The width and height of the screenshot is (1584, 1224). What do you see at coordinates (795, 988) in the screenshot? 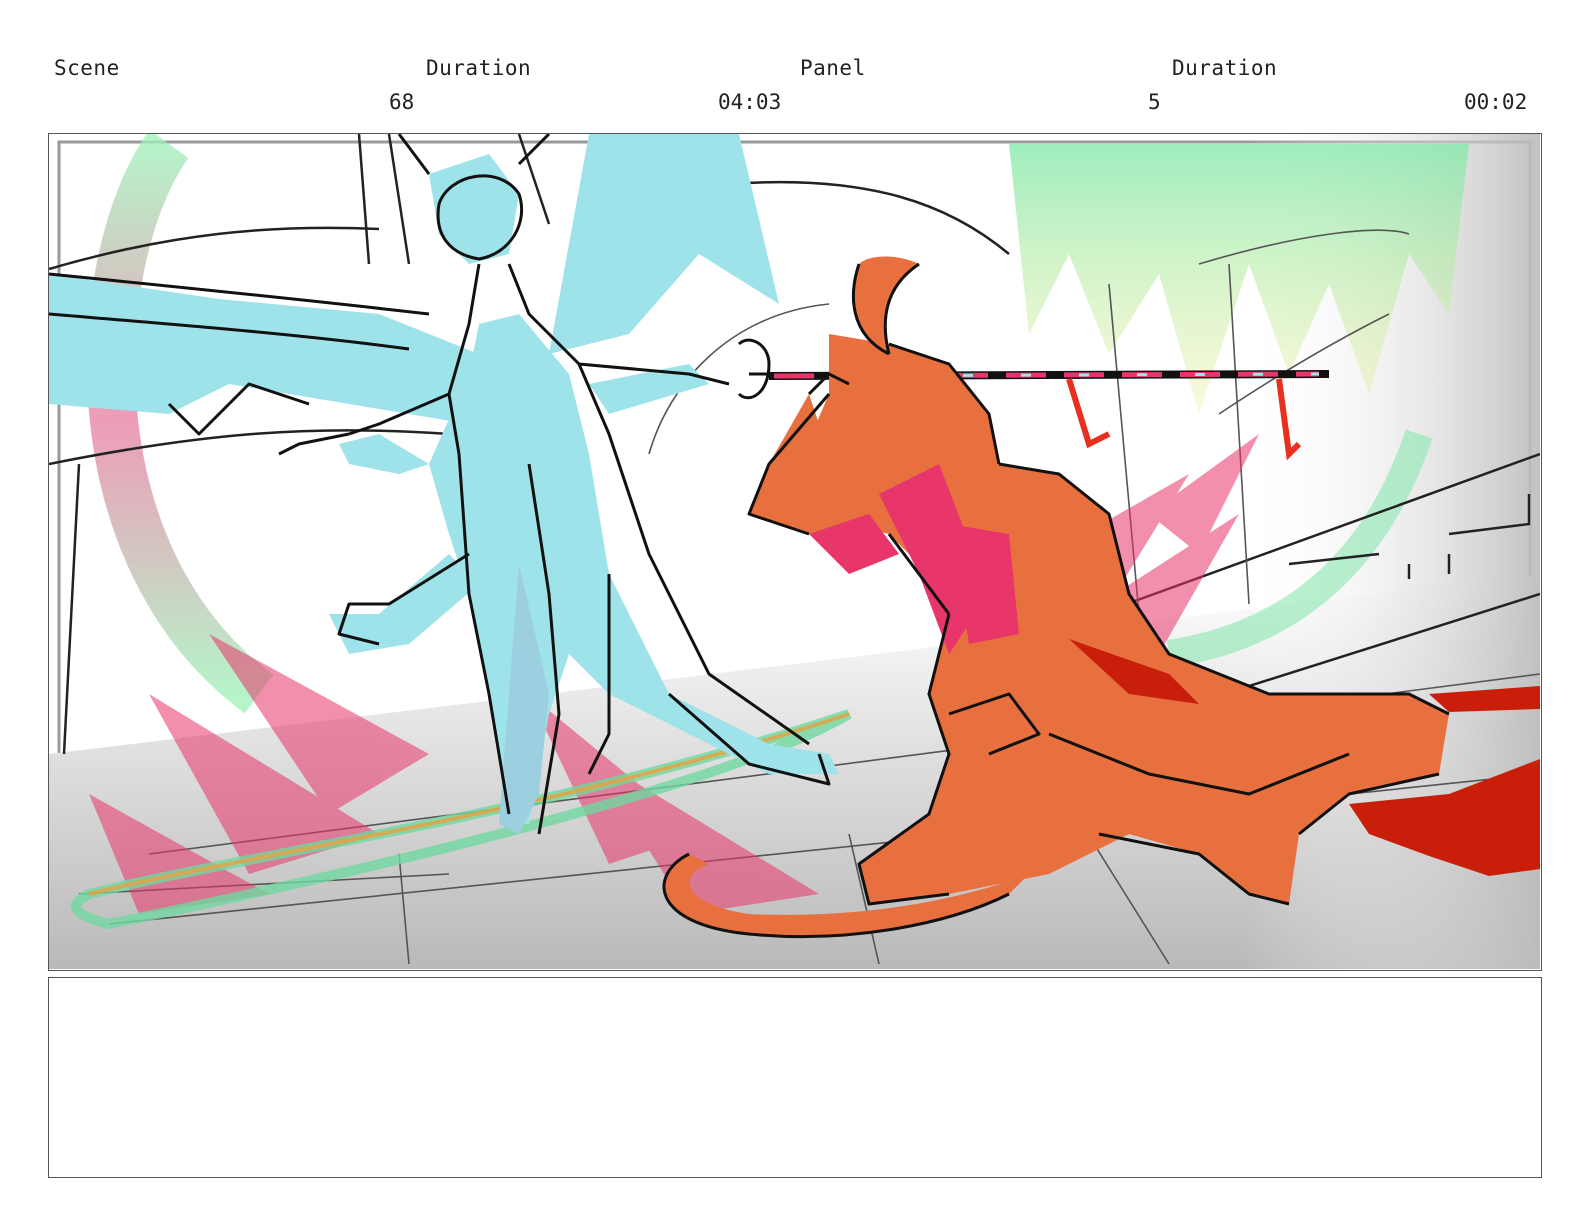
I see `panel-notes-text` at bounding box center [795, 988].